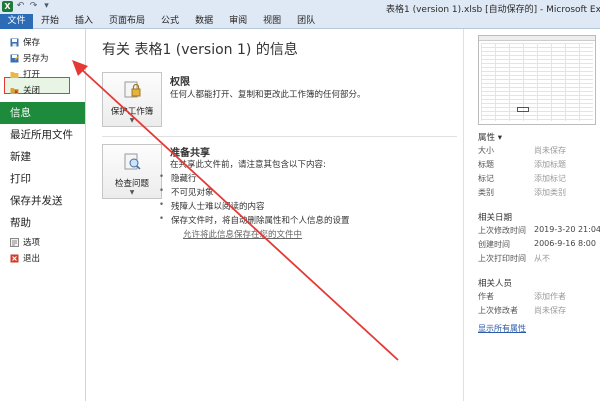  Describe the element at coordinates (272, 21) in the screenshot. I see `tab-view: 视图` at that location.